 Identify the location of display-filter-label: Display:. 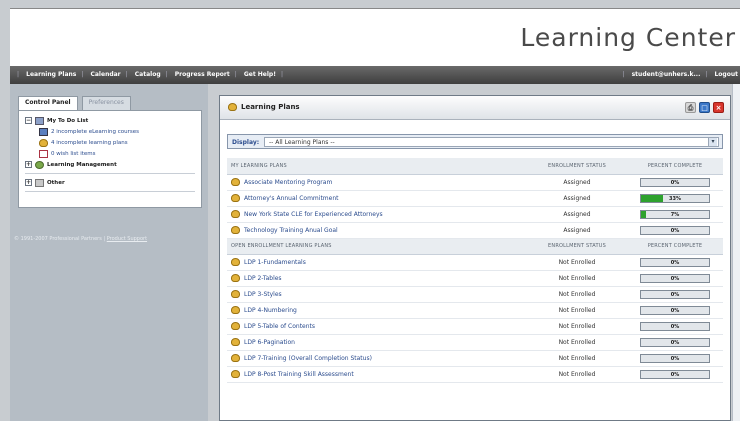
(246, 142).